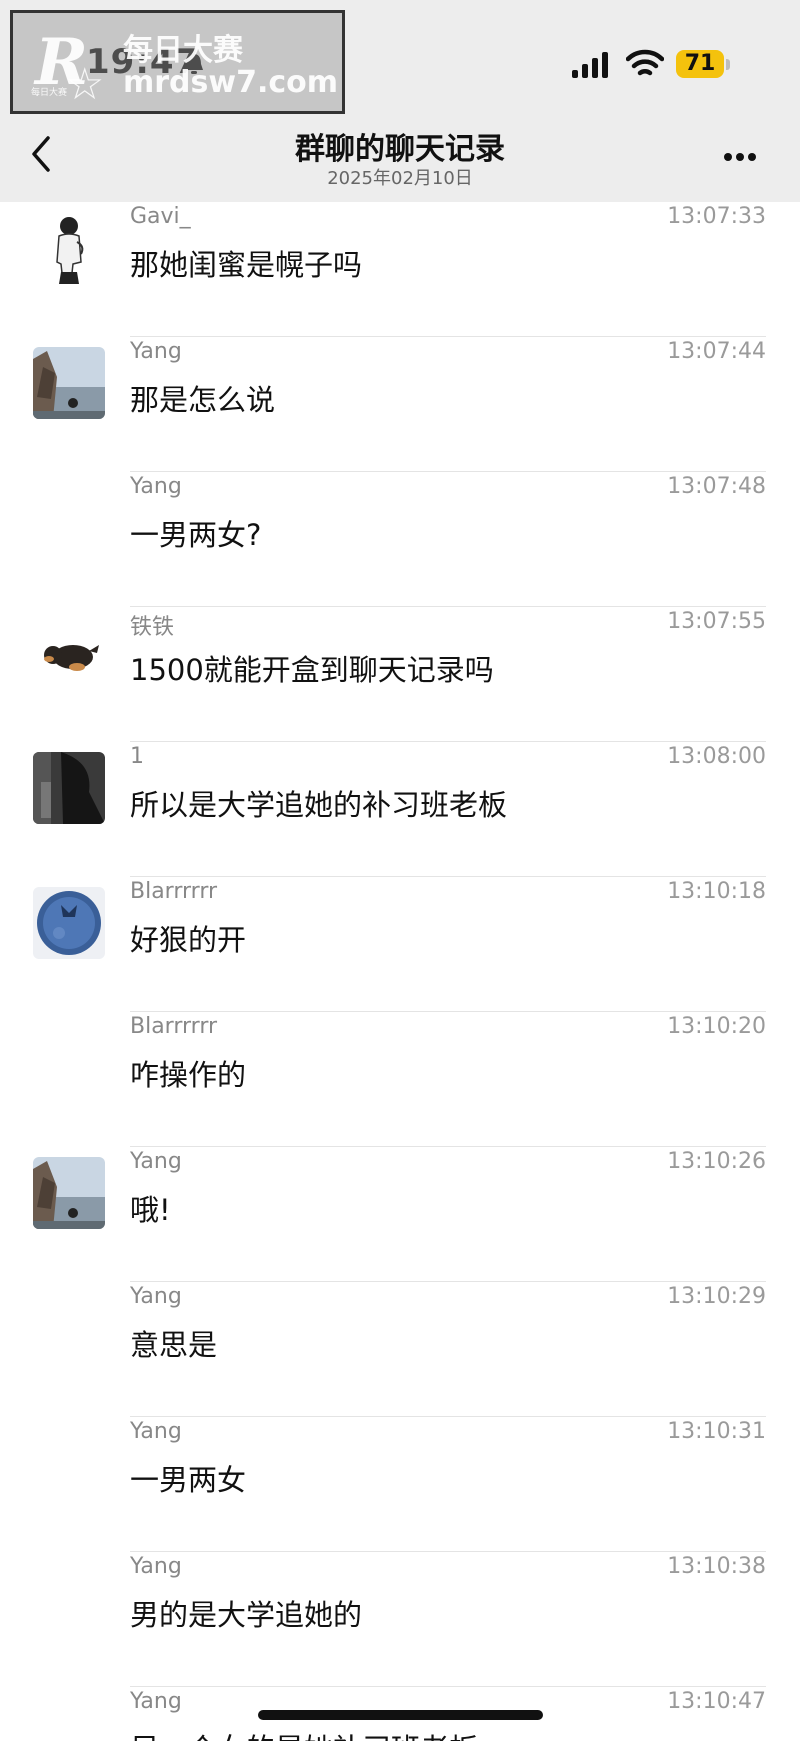  Describe the element at coordinates (137, 756) in the screenshot. I see `sender-name: 1` at that location.